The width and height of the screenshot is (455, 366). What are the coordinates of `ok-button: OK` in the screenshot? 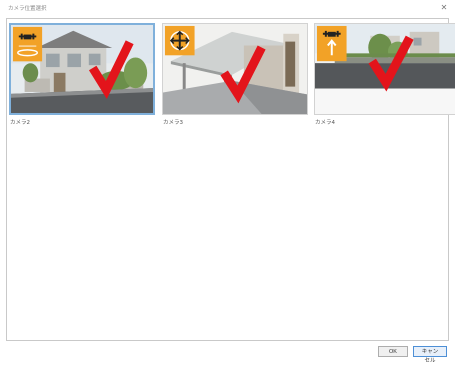 It's located at (393, 351).